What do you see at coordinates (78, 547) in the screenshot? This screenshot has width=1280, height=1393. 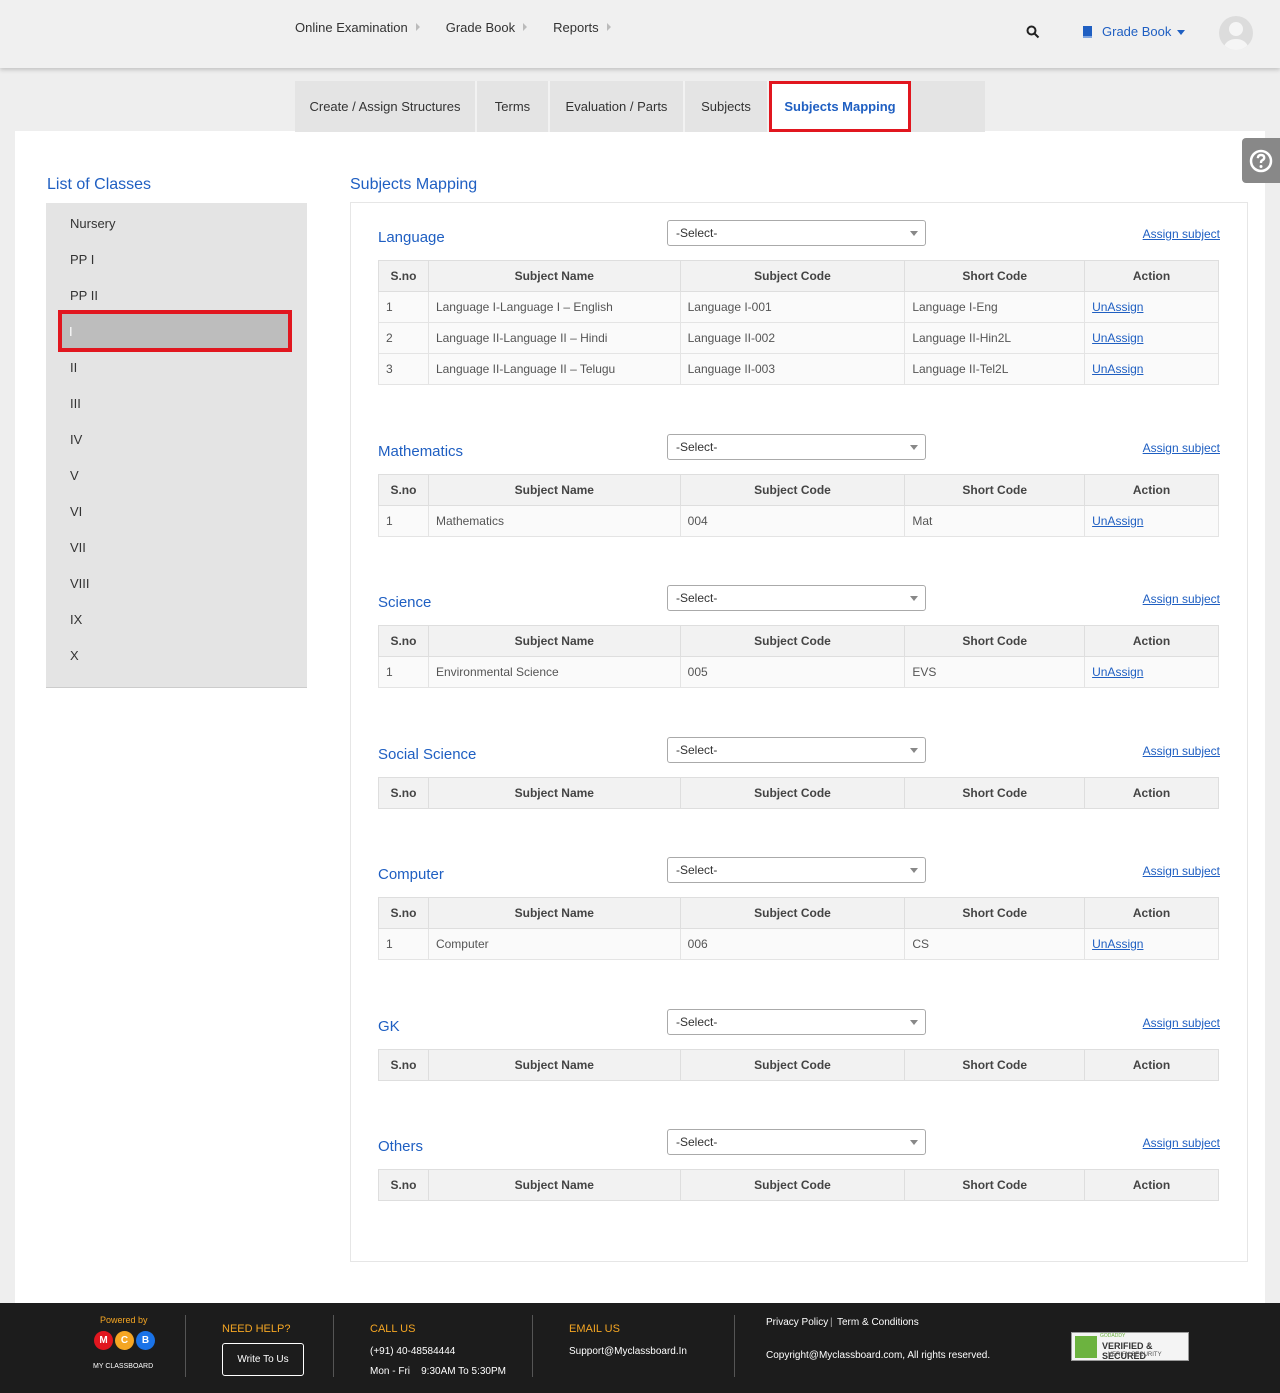 I see `class-item: VII` at bounding box center [78, 547].